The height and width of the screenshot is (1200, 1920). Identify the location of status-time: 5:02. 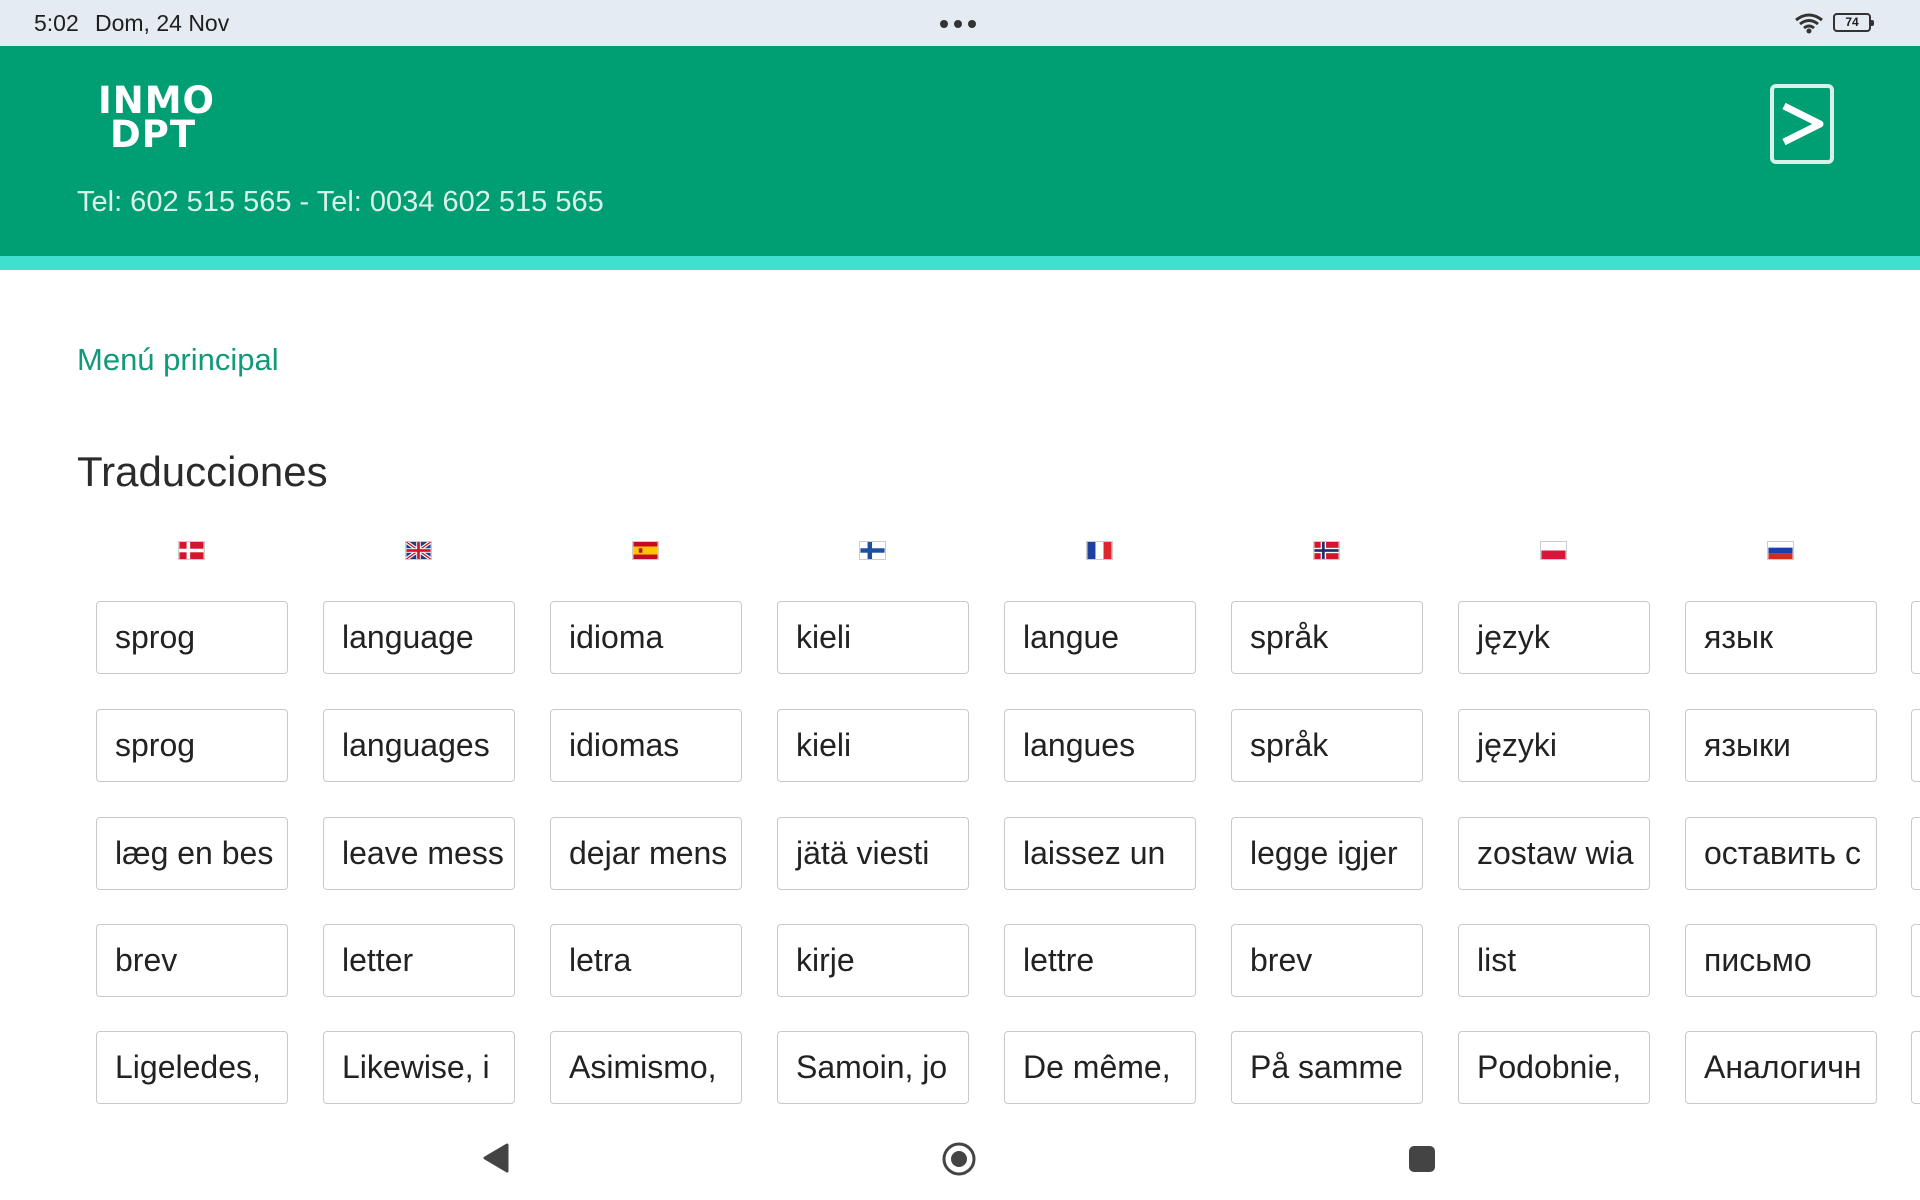
(56, 23).